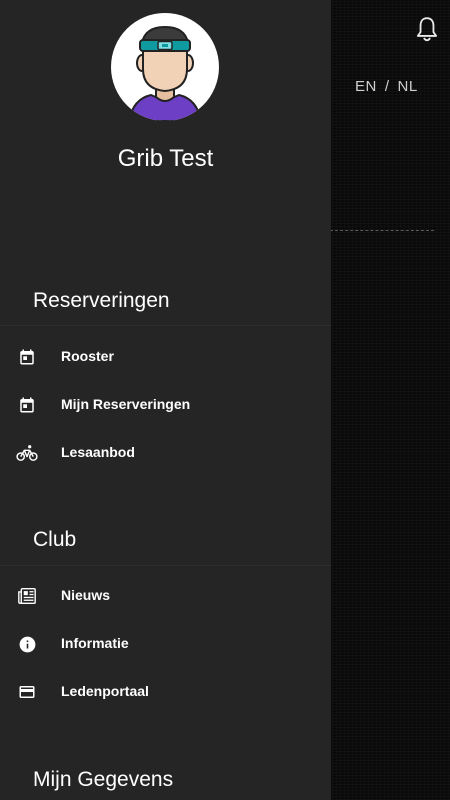 Image resolution: width=450 pixels, height=800 pixels. What do you see at coordinates (366, 86) in the screenshot?
I see `language-en: EN` at bounding box center [366, 86].